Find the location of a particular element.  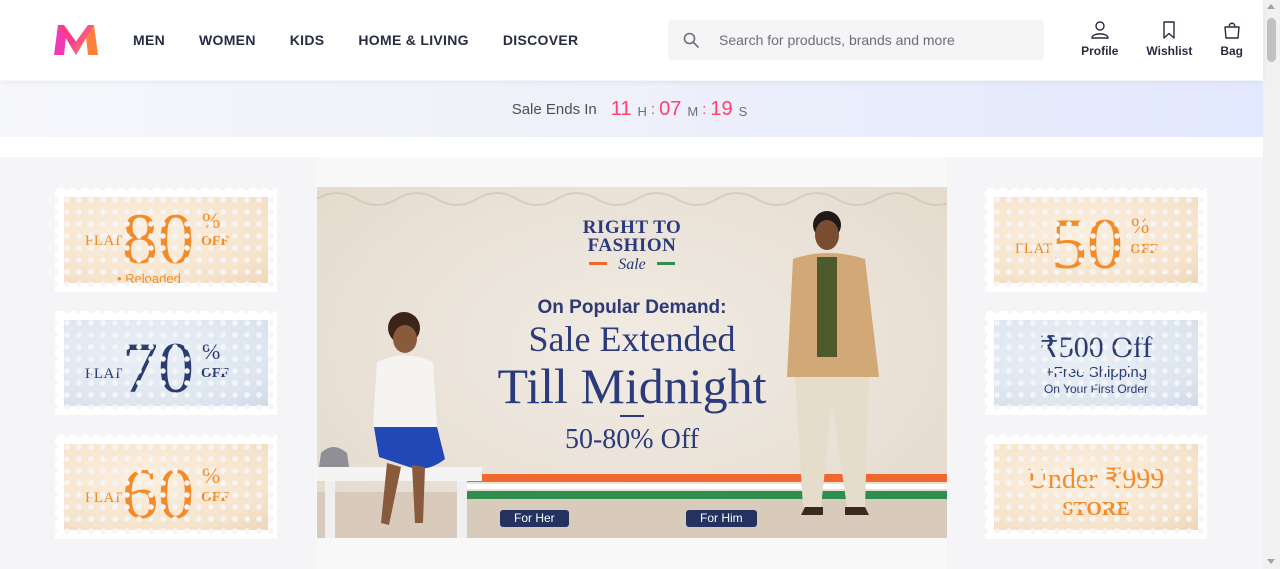

hero-top-pattern is located at coordinates (632, 199).